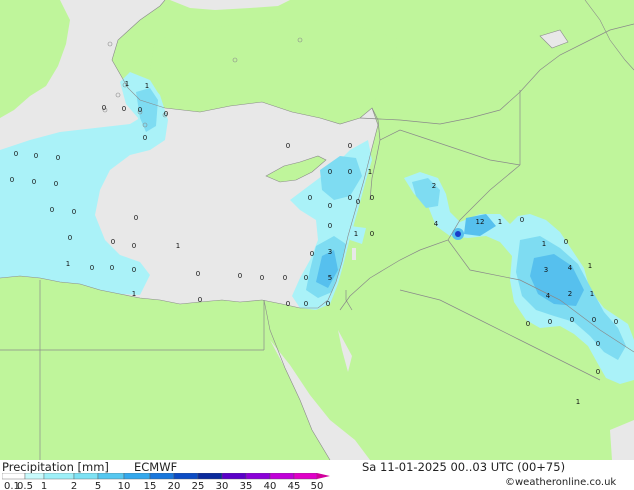 Image resolution: width=634 pixels, height=490 pixels. What do you see at coordinates (330, 278) in the screenshot?
I see `precip-value-label: 5` at bounding box center [330, 278].